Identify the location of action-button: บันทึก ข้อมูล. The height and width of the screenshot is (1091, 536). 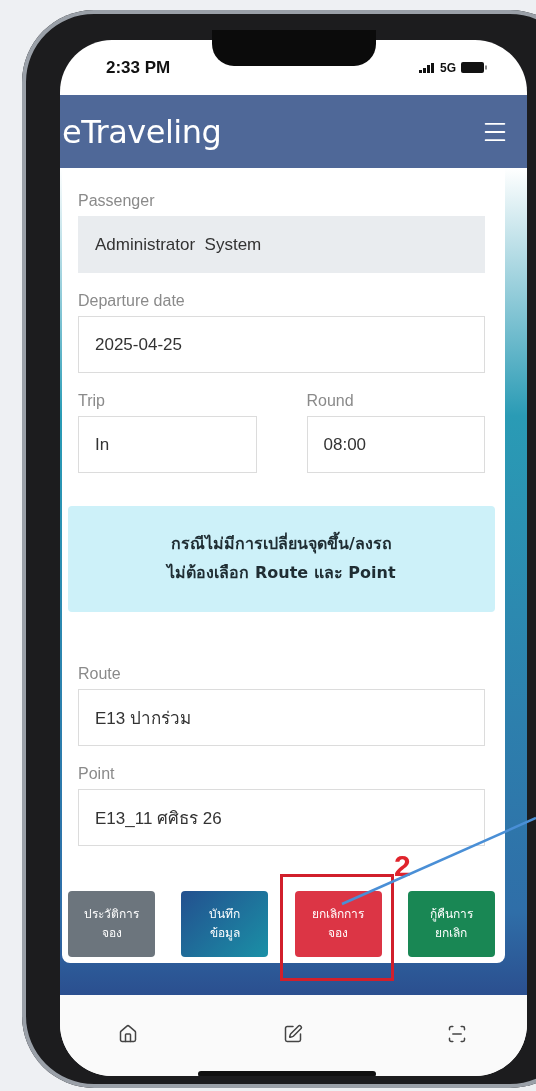
(225, 924).